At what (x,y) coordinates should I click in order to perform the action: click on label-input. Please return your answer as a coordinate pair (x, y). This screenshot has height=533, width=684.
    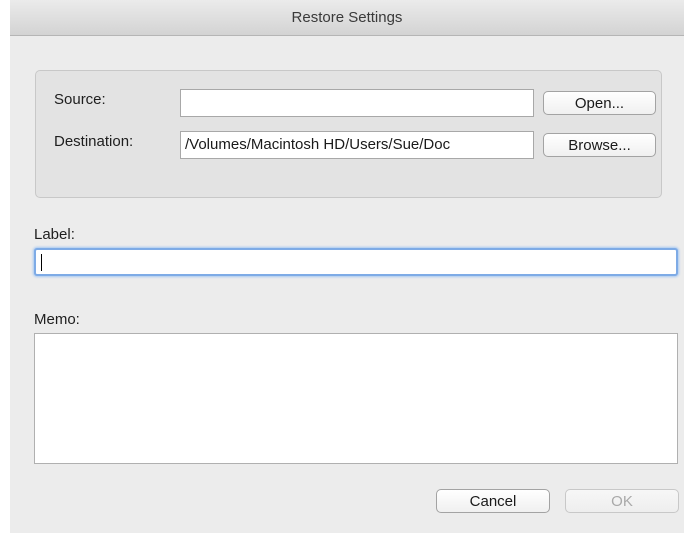
    Looking at the image, I should click on (356, 262).